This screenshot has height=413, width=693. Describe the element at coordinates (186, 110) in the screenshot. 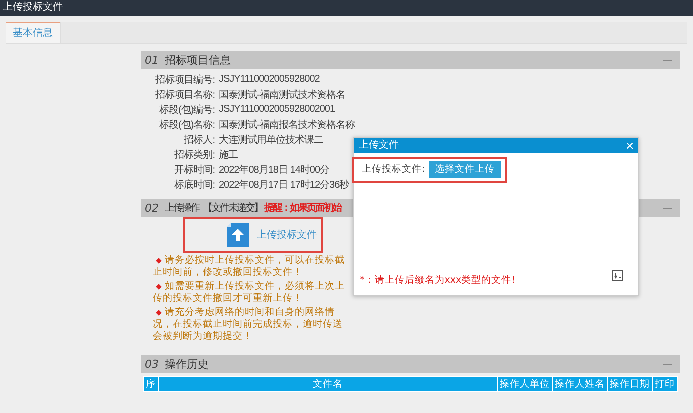

I see `field-label: 标段(包)编号:` at that location.